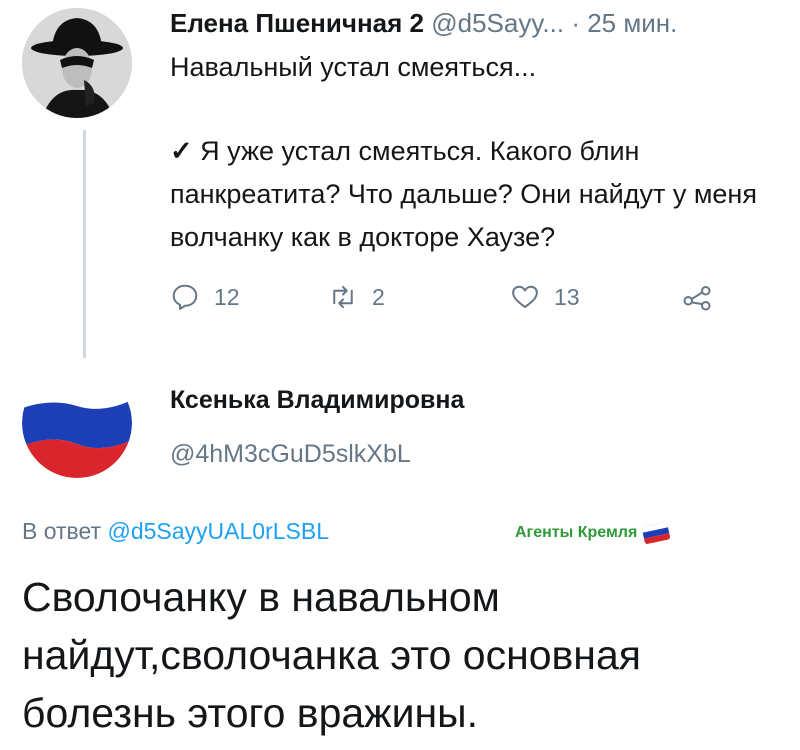 This screenshot has width=800, height=750. Describe the element at coordinates (317, 400) in the screenshot. I see `author-name: Ксенька Владимировна` at that location.